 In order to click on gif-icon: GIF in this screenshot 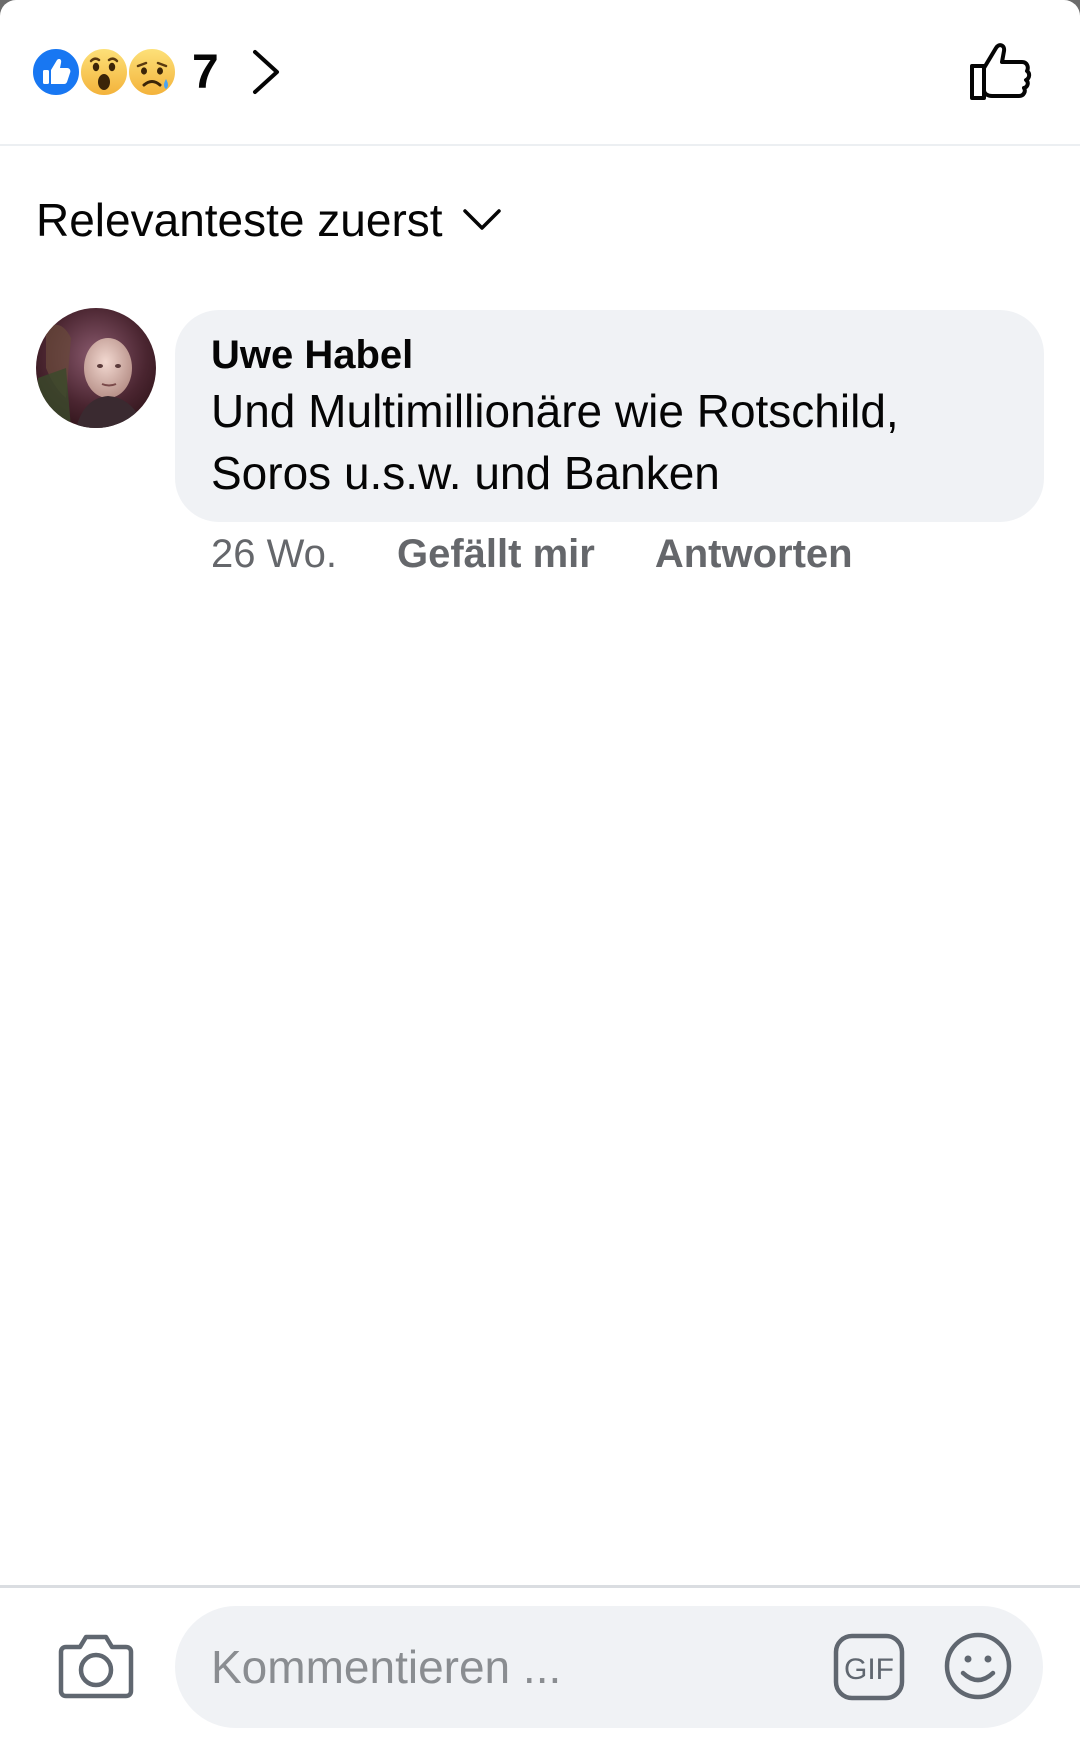, I will do `click(869, 1667)`.